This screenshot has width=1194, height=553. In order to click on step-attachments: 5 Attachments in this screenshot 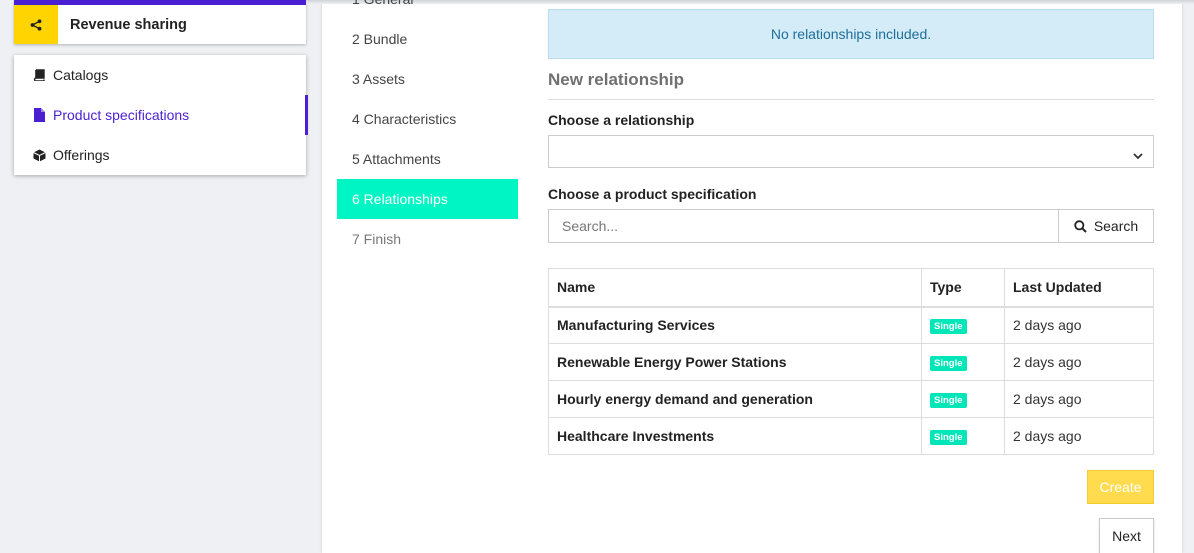, I will do `click(427, 159)`.